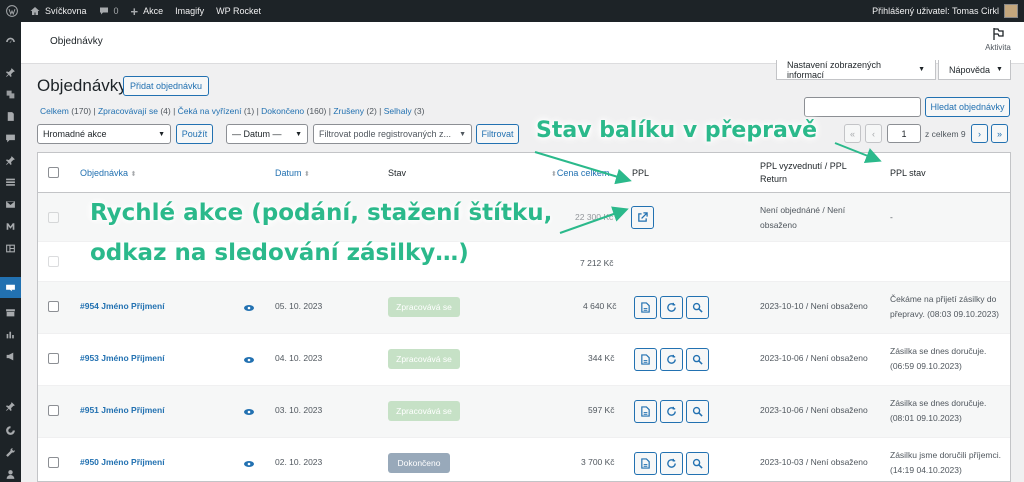 The image size is (1024, 482). What do you see at coordinates (75, 134) in the screenshot?
I see `bulk-action-value: Hromadné akce` at bounding box center [75, 134].